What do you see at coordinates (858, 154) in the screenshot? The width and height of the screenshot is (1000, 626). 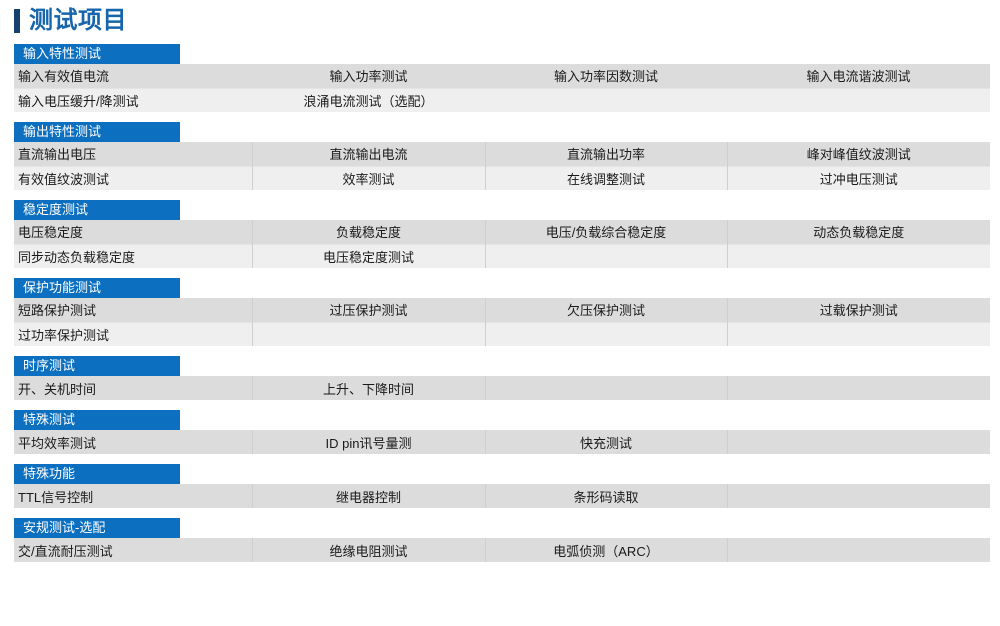 I see `test-item-cell: 峰对峰值纹波测试` at bounding box center [858, 154].